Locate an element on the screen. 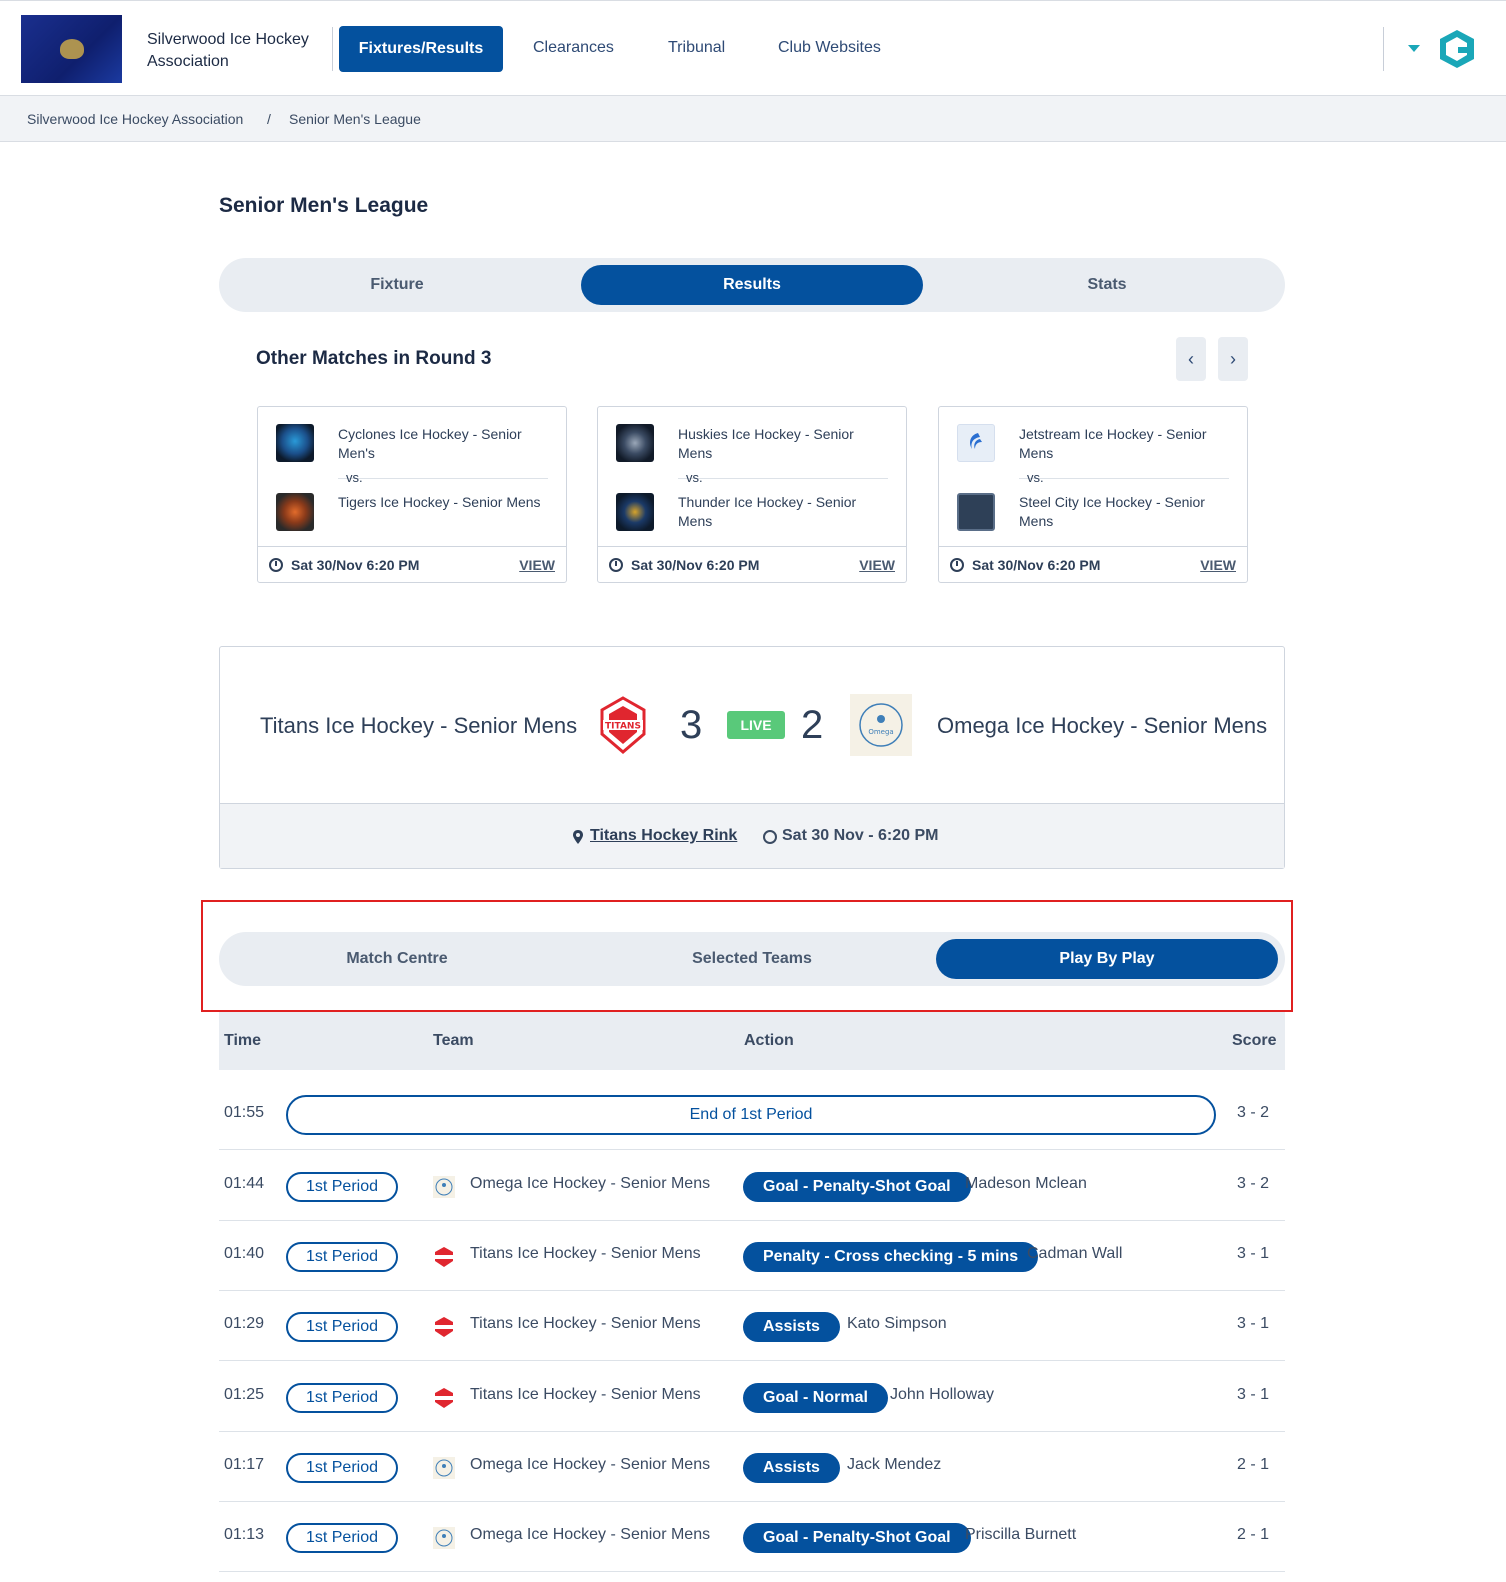 This screenshot has width=1506, height=1582. period-banner: End of 1st Period is located at coordinates (751, 1115).